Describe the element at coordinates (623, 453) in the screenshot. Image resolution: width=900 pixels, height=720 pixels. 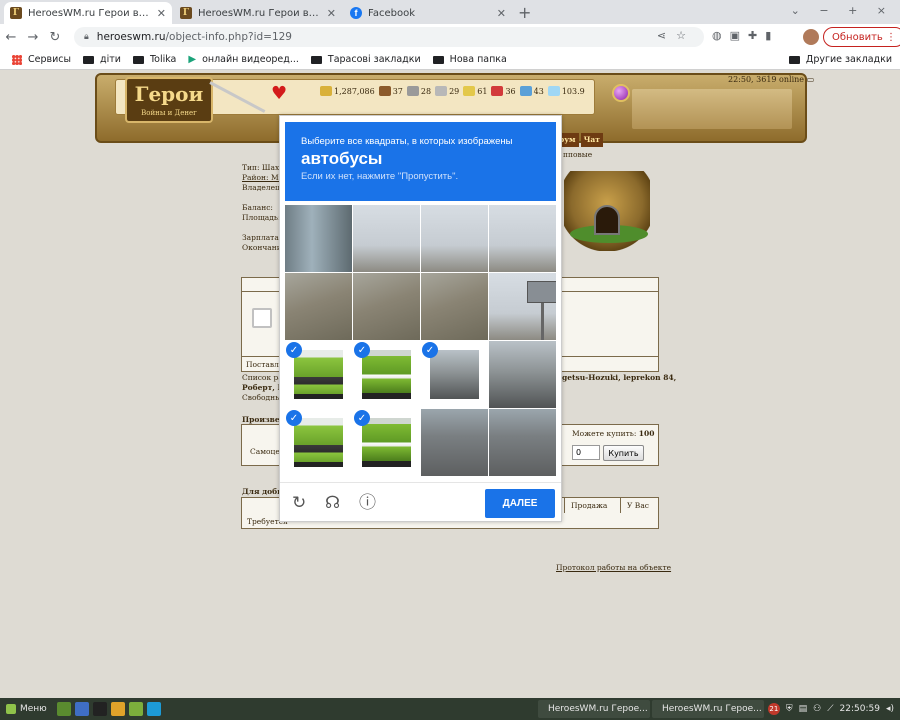
I see `buy-button: Купить` at that location.